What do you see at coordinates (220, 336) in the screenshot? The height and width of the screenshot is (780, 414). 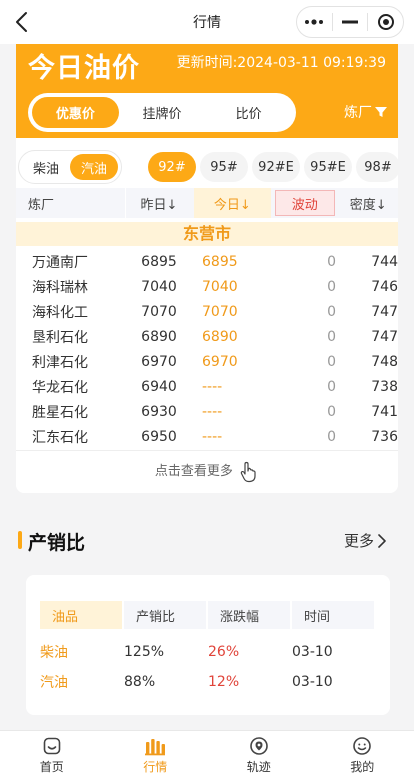 I see `today-price: 6890` at bounding box center [220, 336].